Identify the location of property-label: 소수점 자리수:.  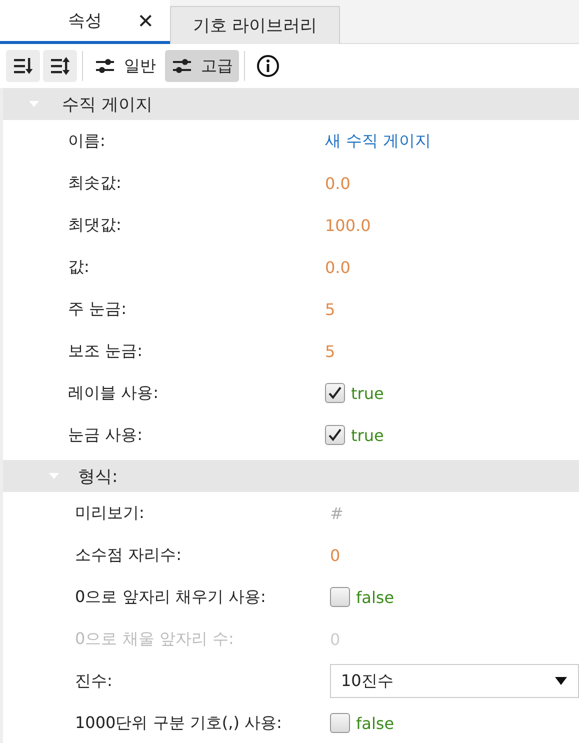
(128, 555).